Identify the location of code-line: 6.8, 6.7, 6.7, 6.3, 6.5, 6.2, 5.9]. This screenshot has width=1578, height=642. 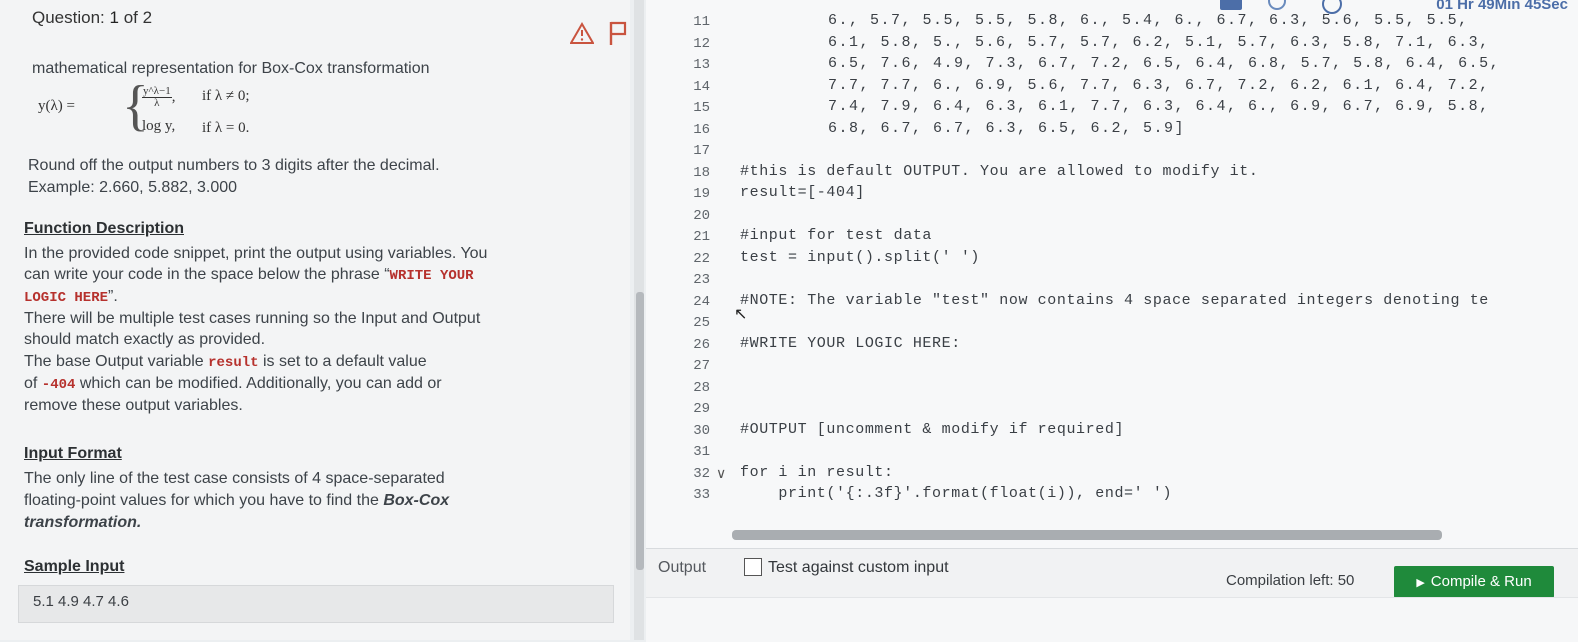
(1006, 128).